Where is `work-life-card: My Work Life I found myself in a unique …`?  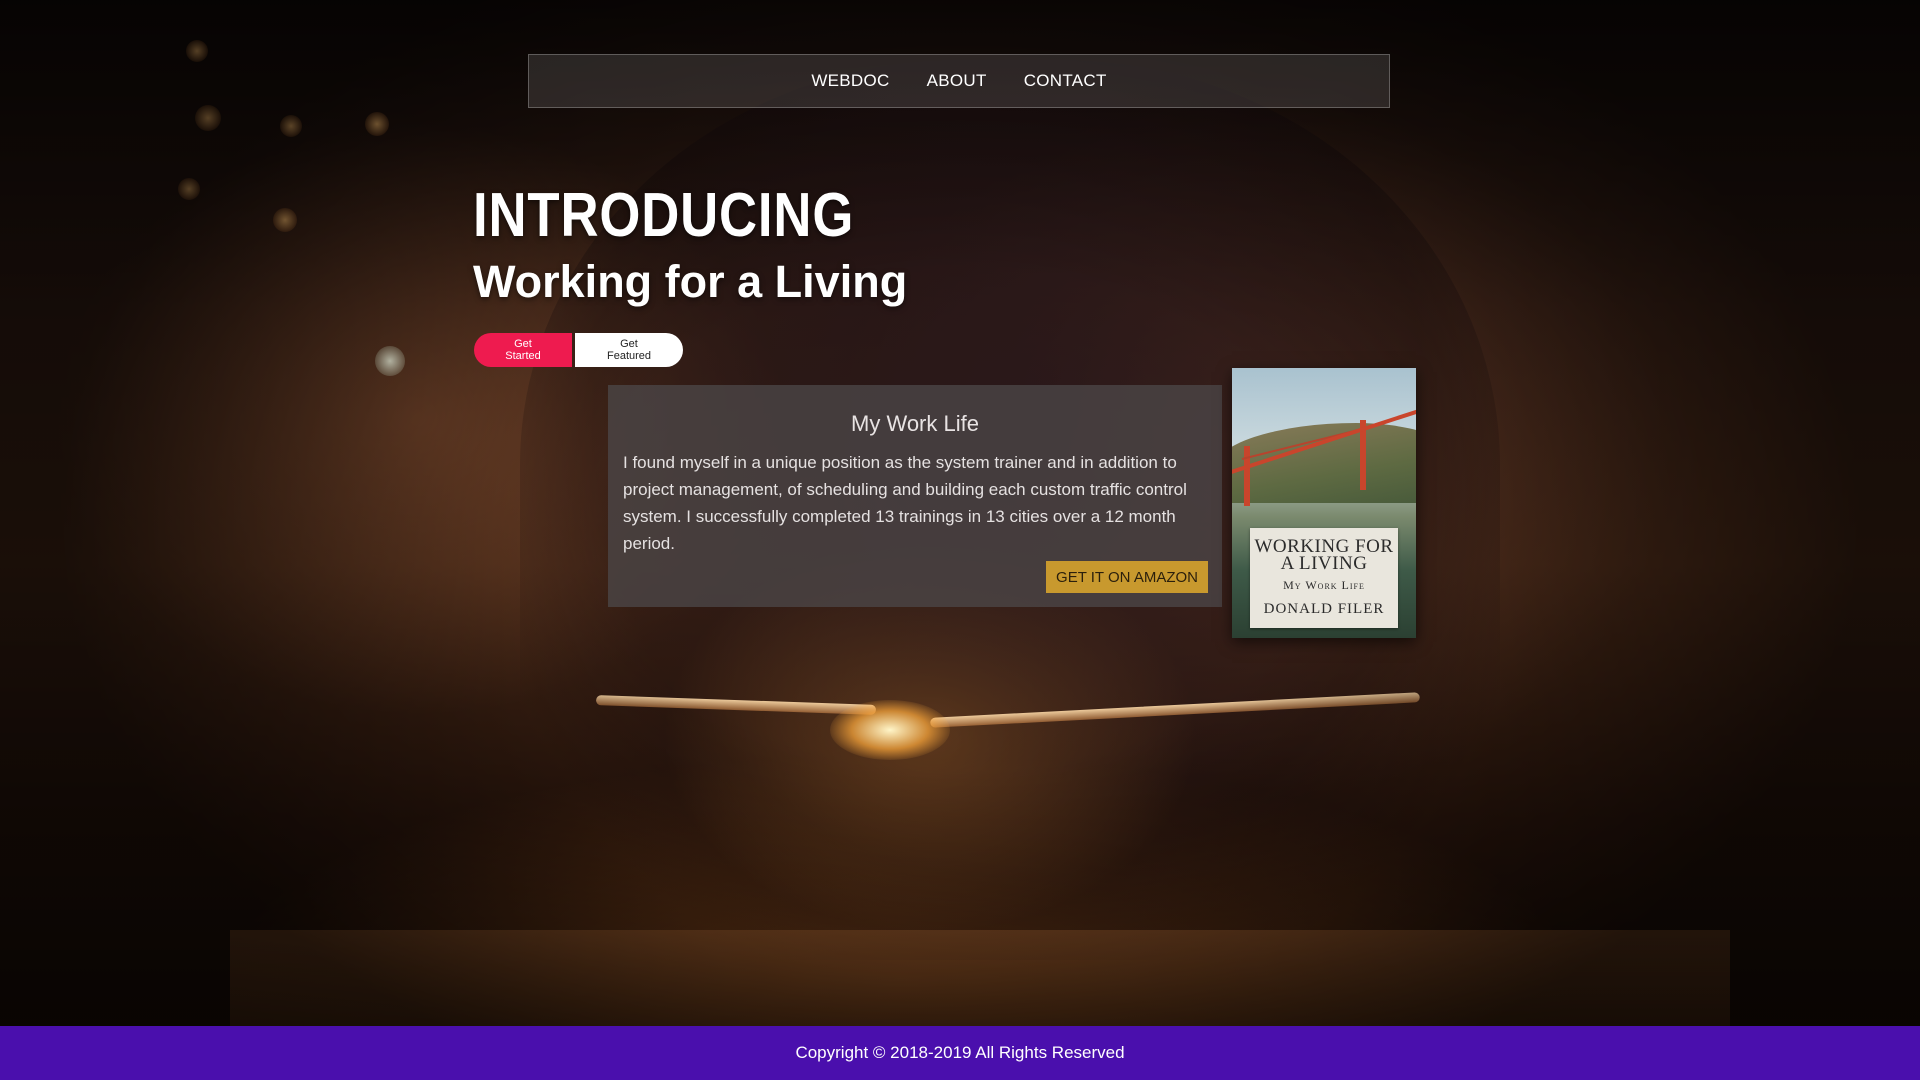
work-life-card: My Work Life I found myself in a unique … is located at coordinates (915, 496).